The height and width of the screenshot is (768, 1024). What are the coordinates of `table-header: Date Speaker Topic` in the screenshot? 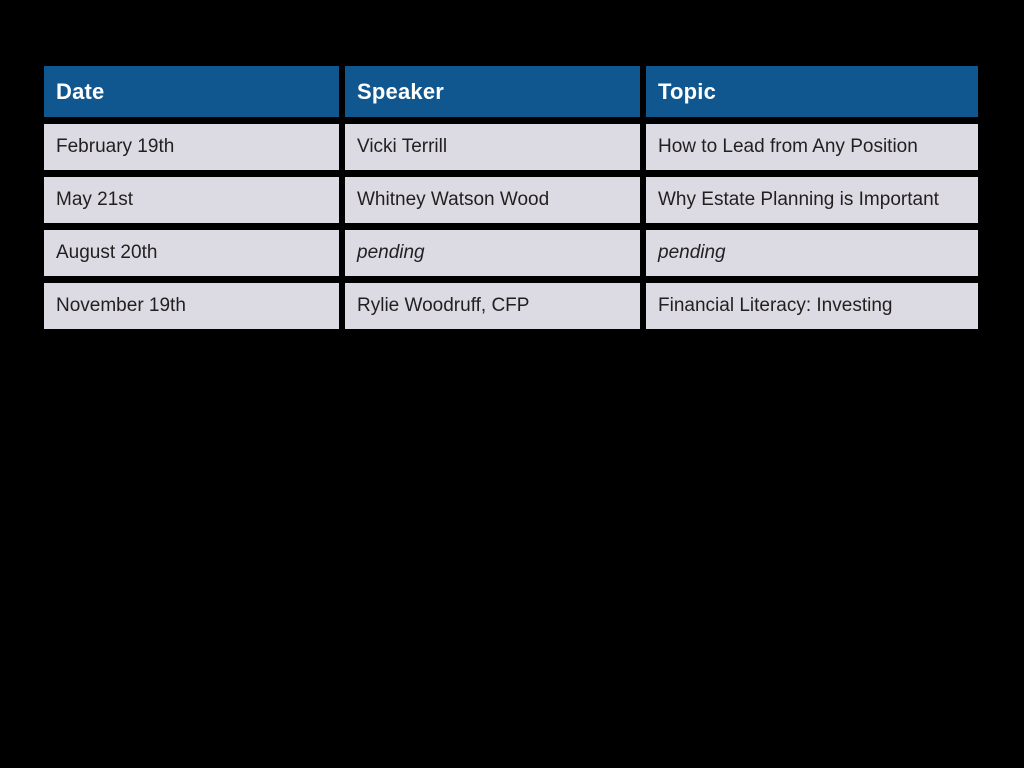 It's located at (511, 91).